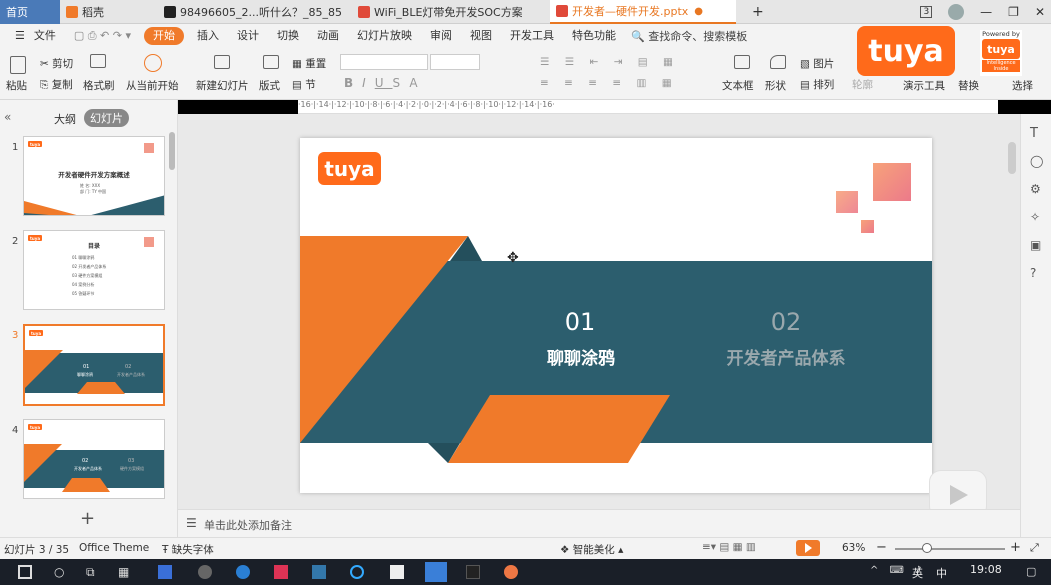  Describe the element at coordinates (384, 83) in the screenshot. I see `underline-button: U` at that location.